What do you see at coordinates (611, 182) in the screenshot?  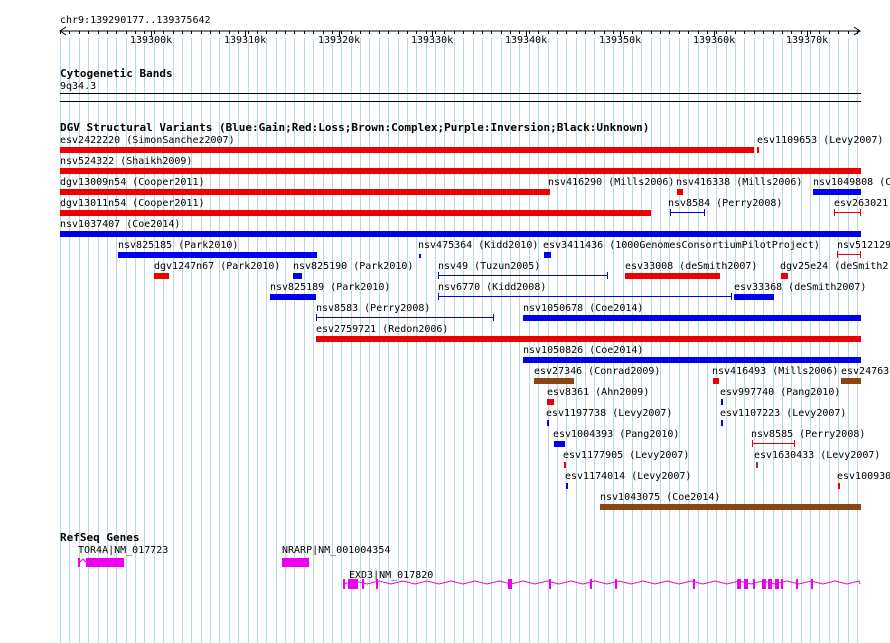 I see `dgv-variant-label: nsv416290 (Mills2006)` at bounding box center [611, 182].